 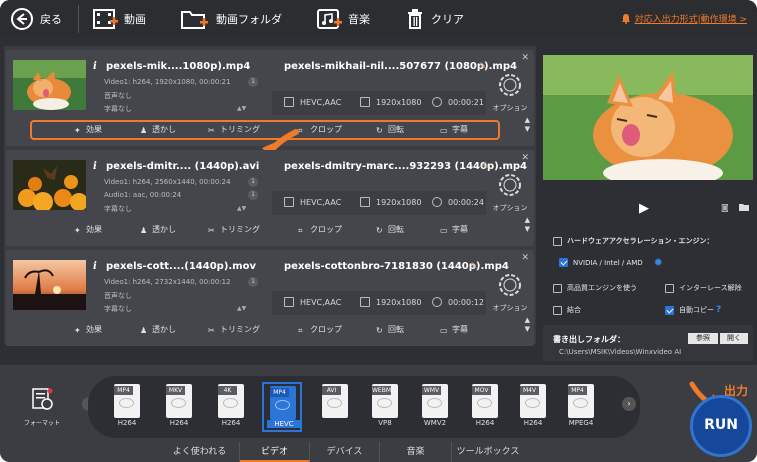 What do you see at coordinates (282, 407) in the screenshot?
I see `format-tile-selected: MP4 HEVC` at bounding box center [282, 407].